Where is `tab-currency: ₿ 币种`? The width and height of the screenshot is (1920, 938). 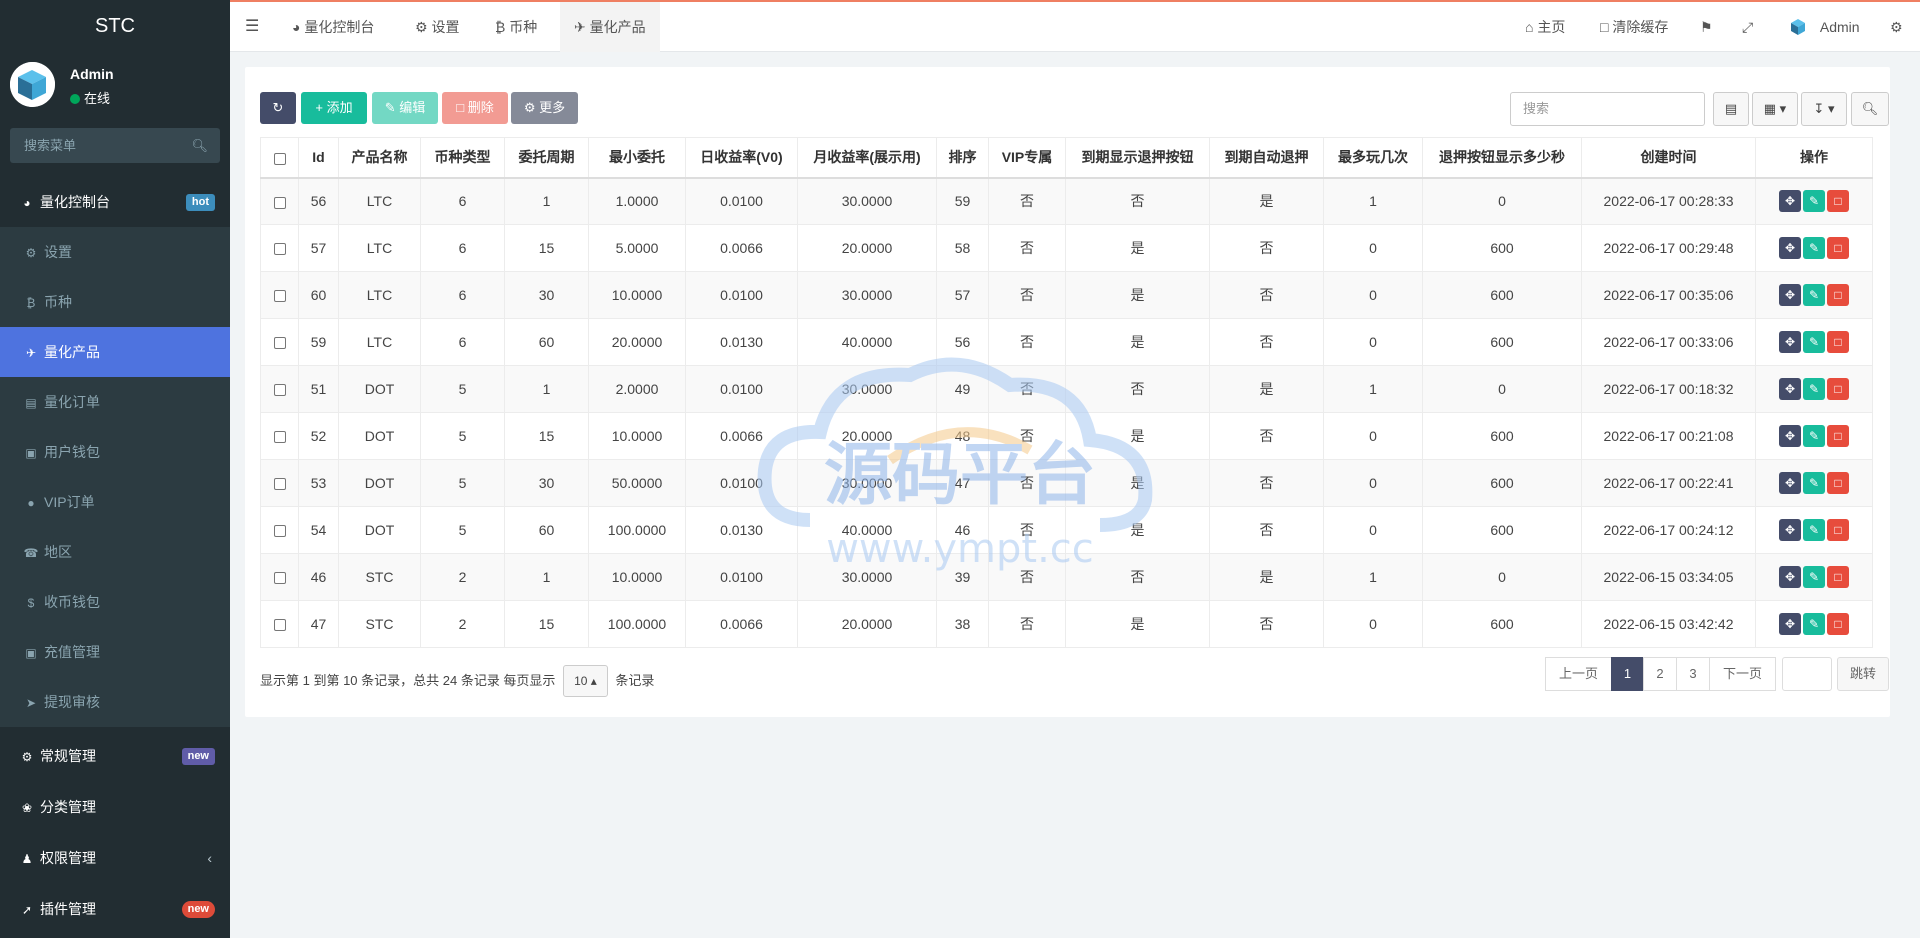
tab-currency: ₿ 币种 is located at coordinates (516, 27).